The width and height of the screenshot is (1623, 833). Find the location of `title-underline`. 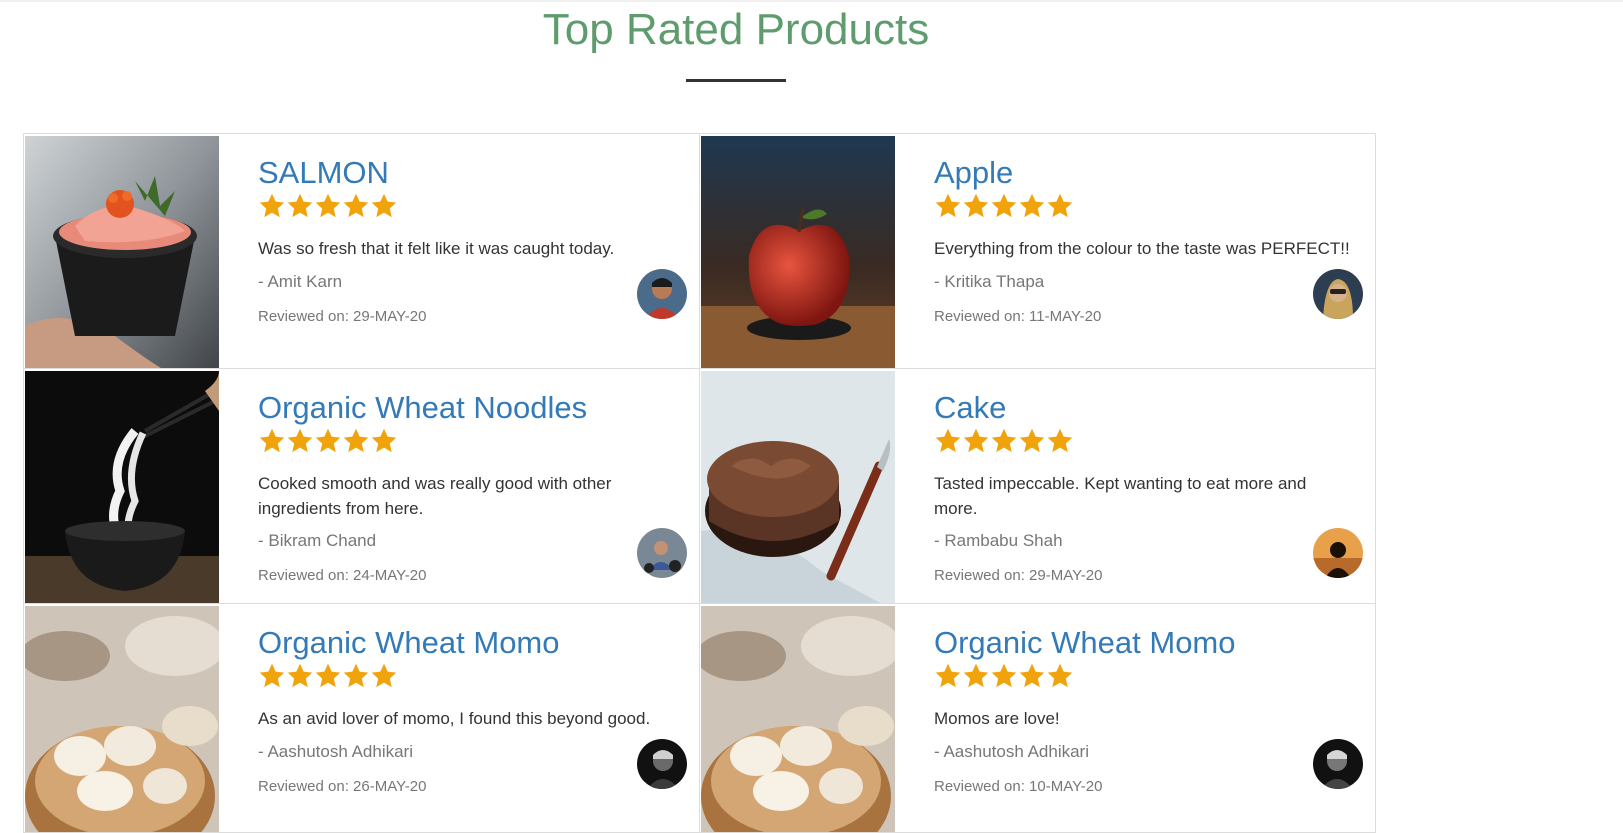

title-underline is located at coordinates (736, 80).